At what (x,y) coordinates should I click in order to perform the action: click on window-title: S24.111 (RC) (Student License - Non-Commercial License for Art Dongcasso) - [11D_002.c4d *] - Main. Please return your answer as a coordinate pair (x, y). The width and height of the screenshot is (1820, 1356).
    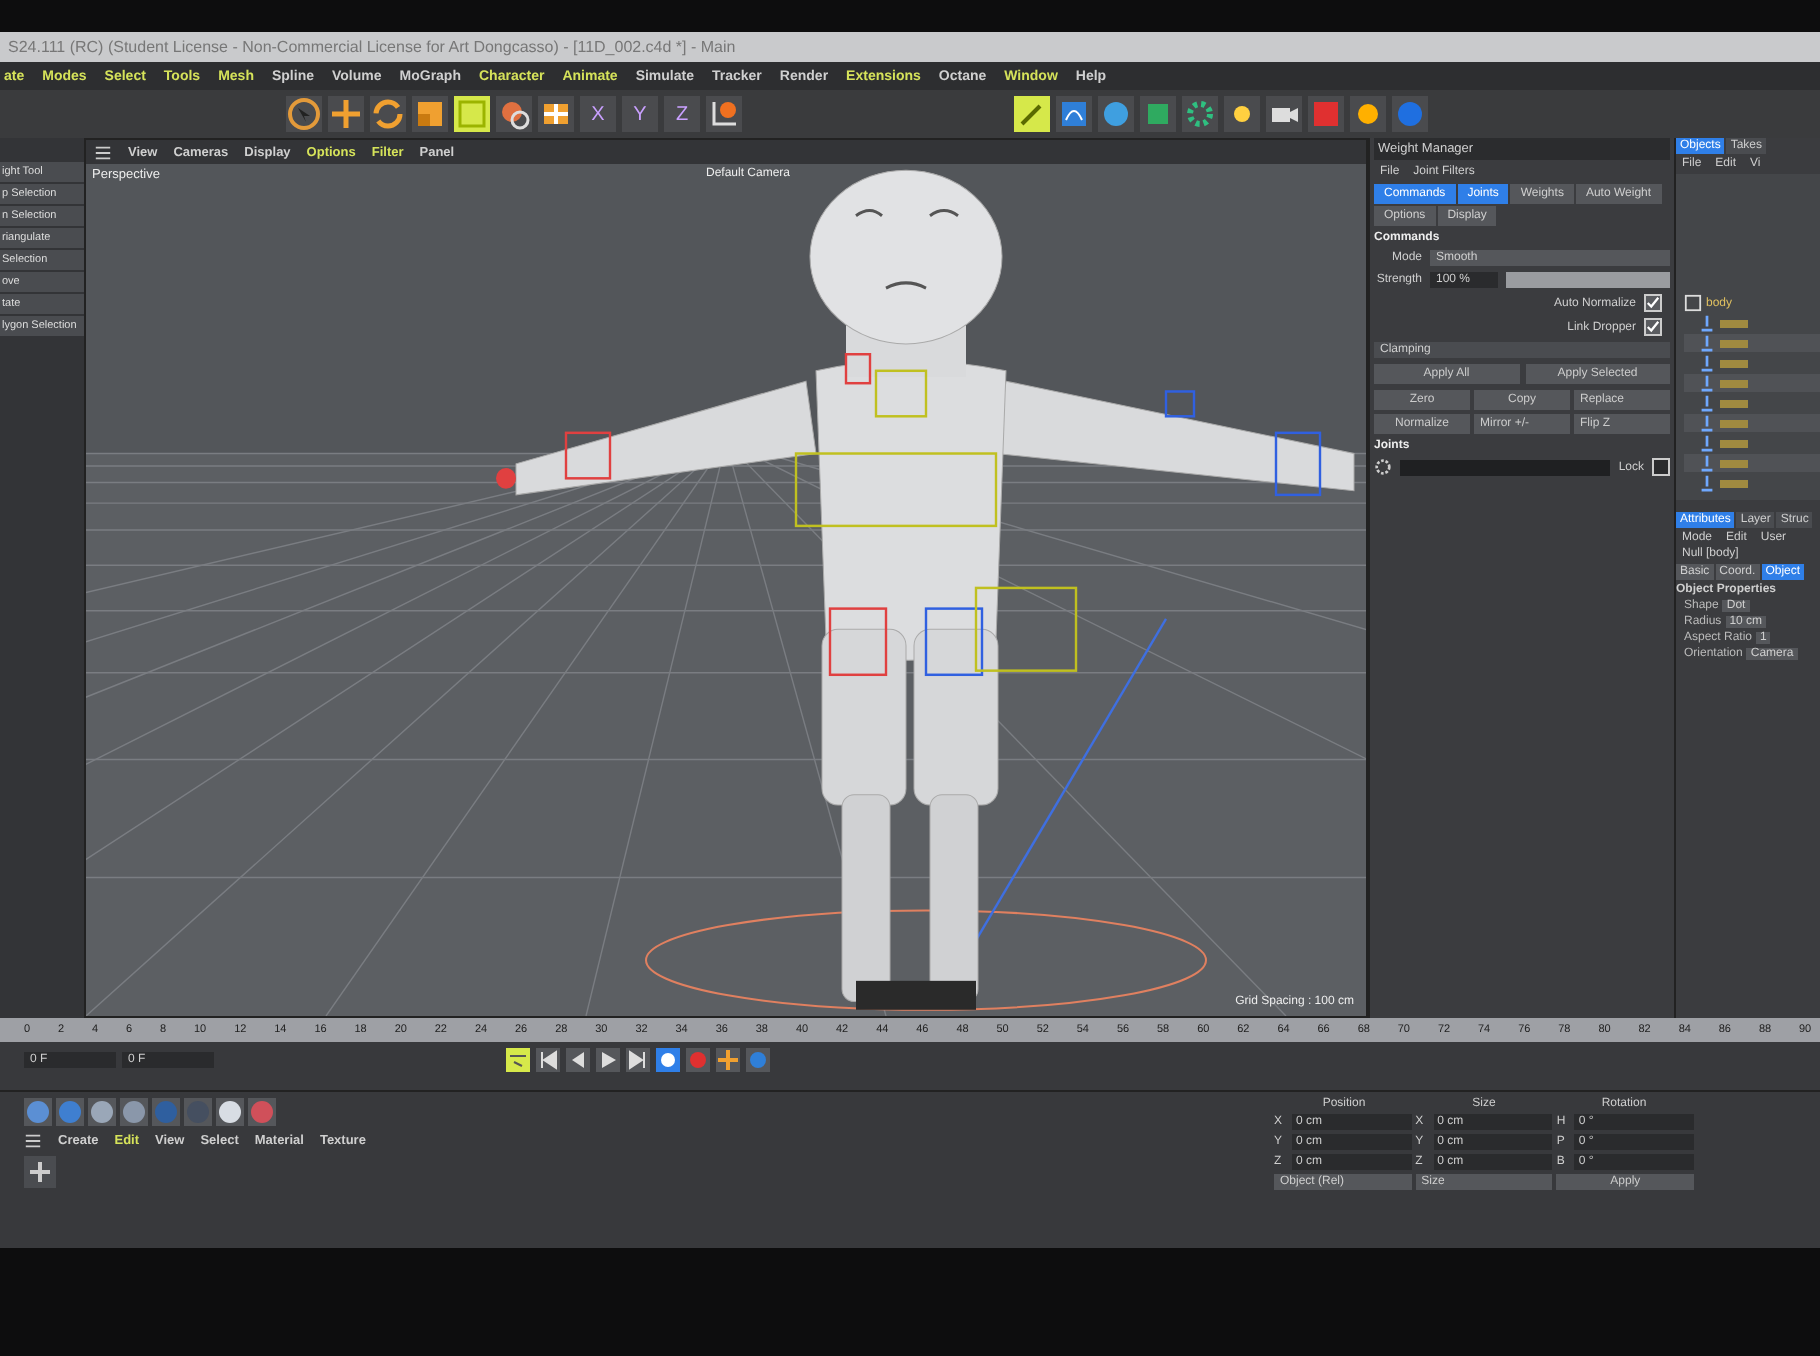
    Looking at the image, I should click on (372, 47).